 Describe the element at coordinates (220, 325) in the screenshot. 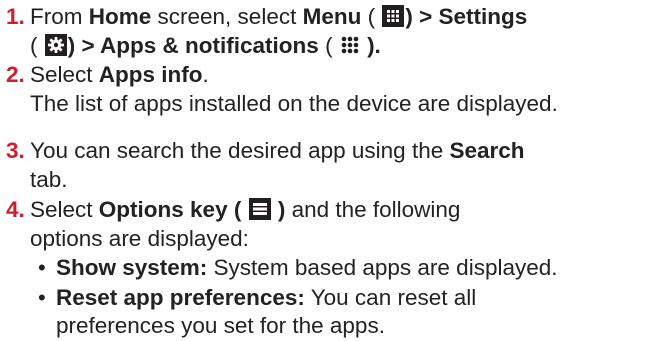

I see `bullet-text: preferences you set for the apps.` at that location.